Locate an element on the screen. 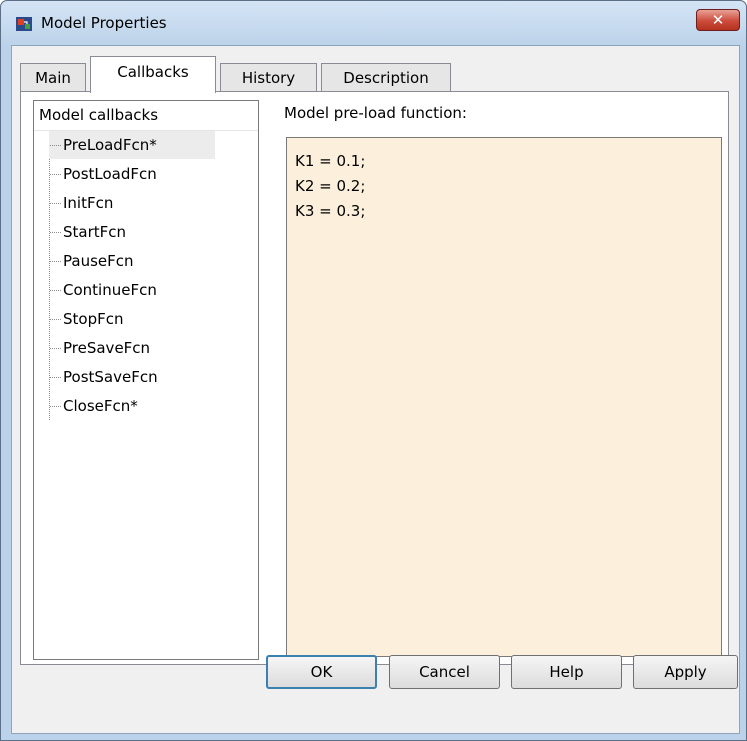  tab-description-label: Description is located at coordinates (386, 78).